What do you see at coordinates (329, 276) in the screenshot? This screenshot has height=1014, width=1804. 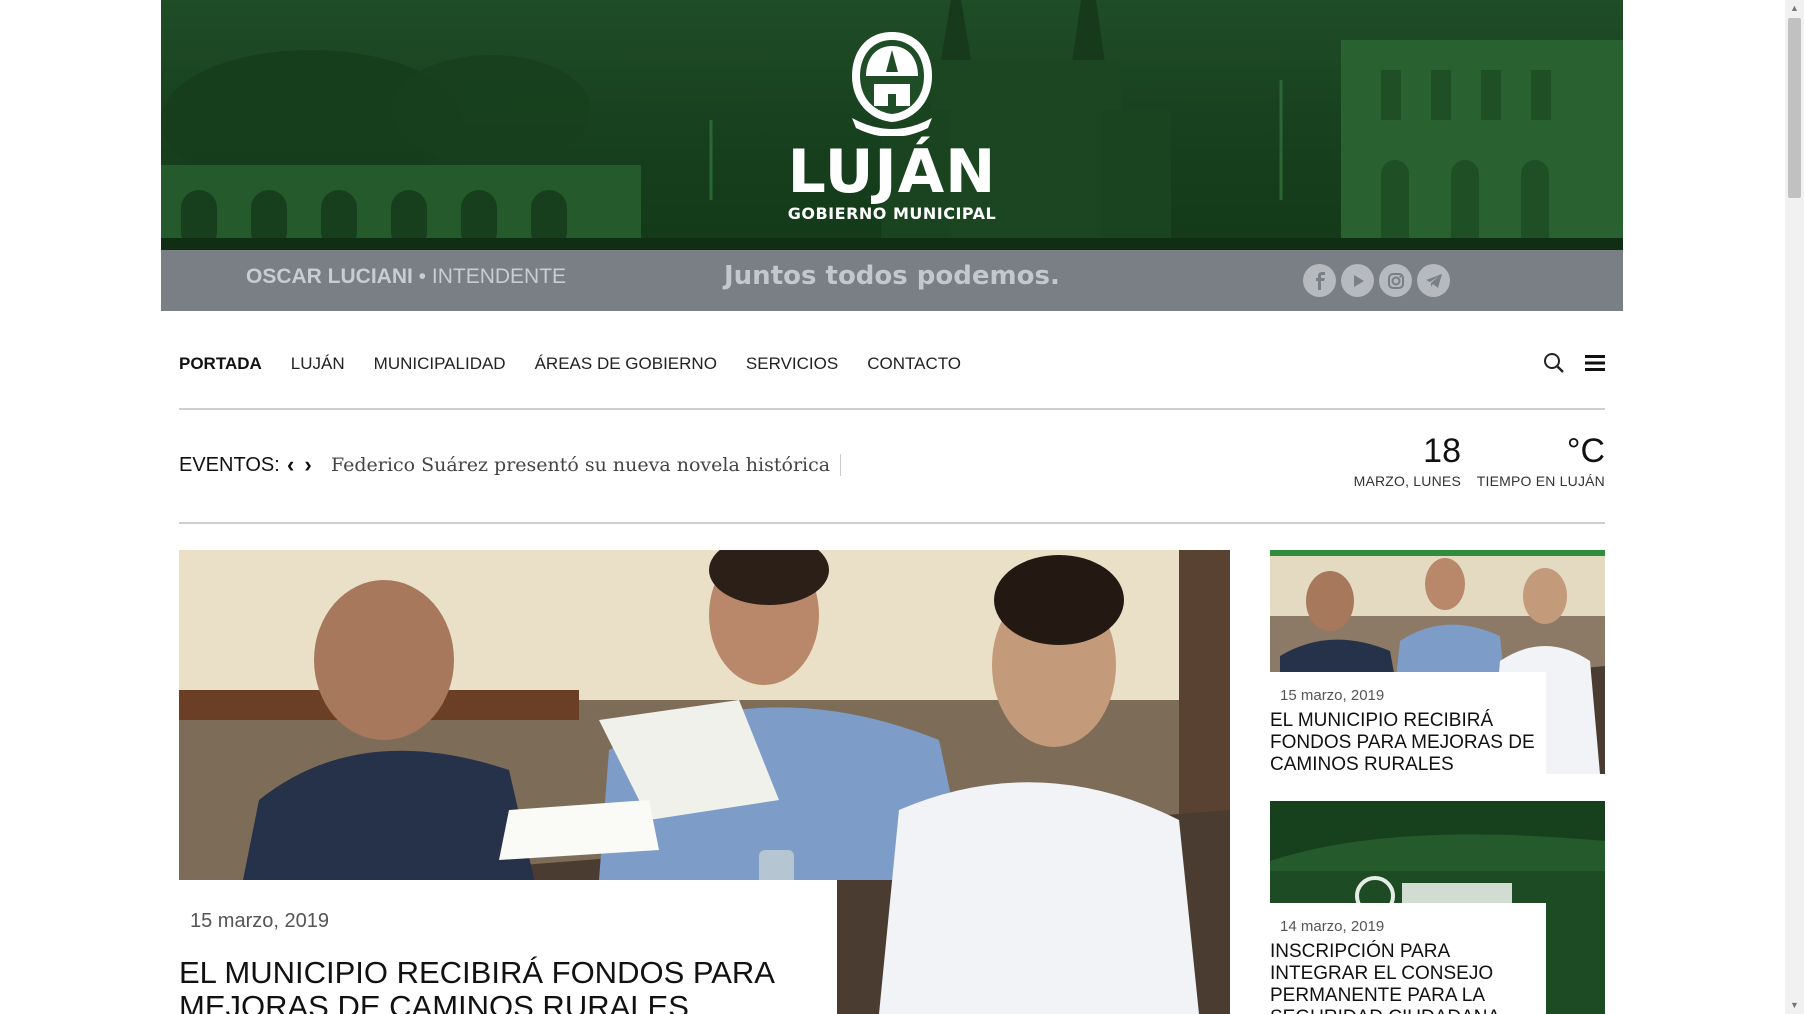 I see `mayor-name: OSCAR LUCIANI` at bounding box center [329, 276].